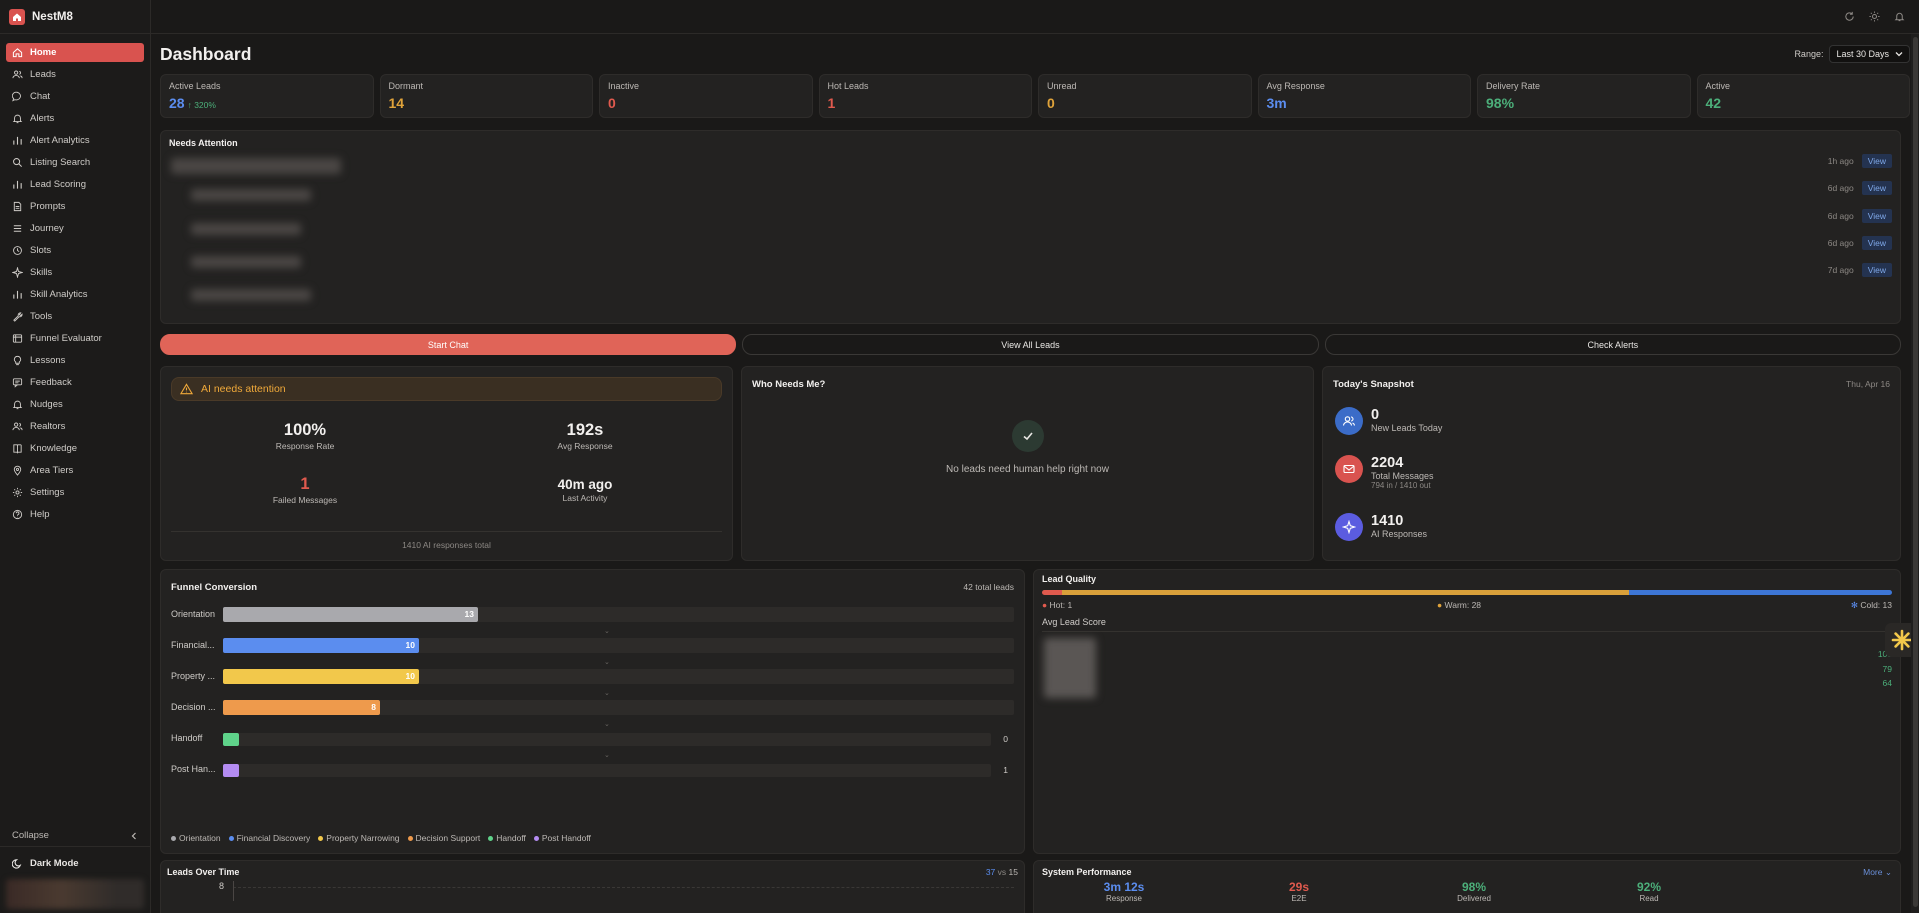 This screenshot has width=1919, height=913. Describe the element at coordinates (305, 430) in the screenshot. I see `response-rate-value: 100%` at that location.